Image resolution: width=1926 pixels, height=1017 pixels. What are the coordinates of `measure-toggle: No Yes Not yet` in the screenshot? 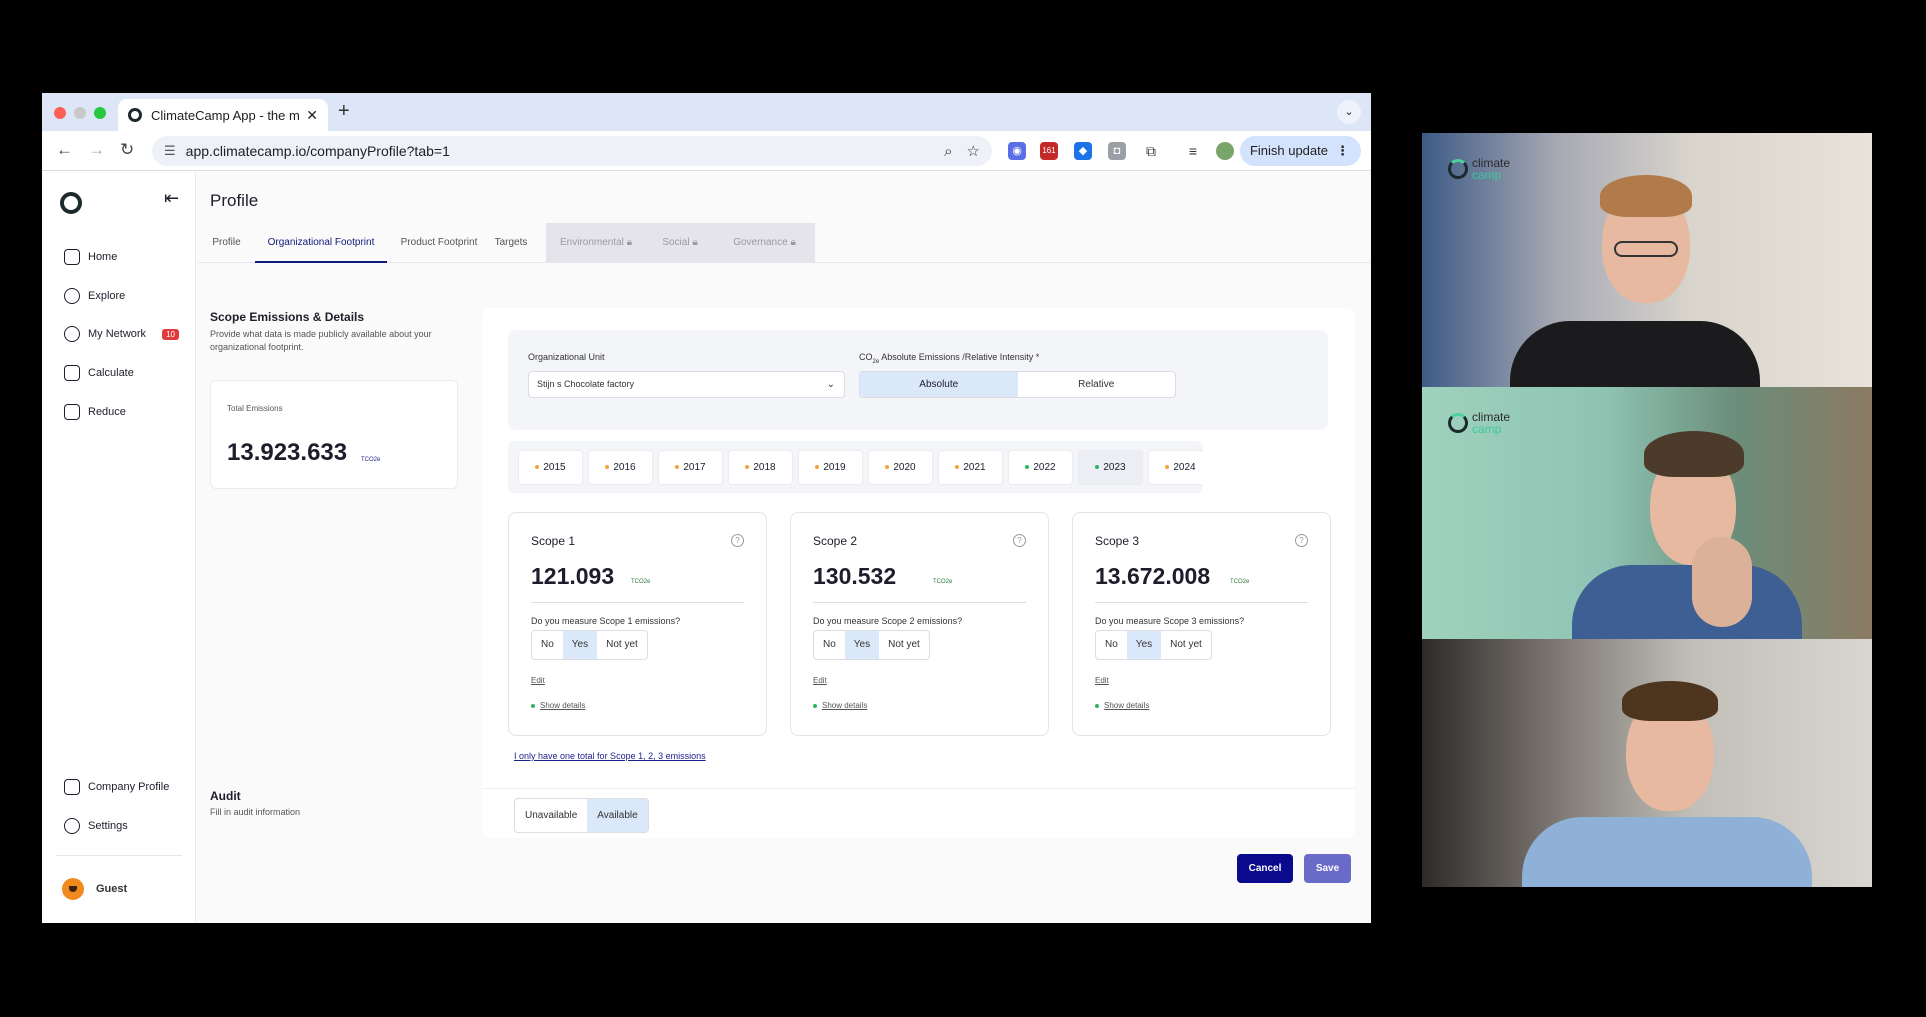 It's located at (1153, 645).